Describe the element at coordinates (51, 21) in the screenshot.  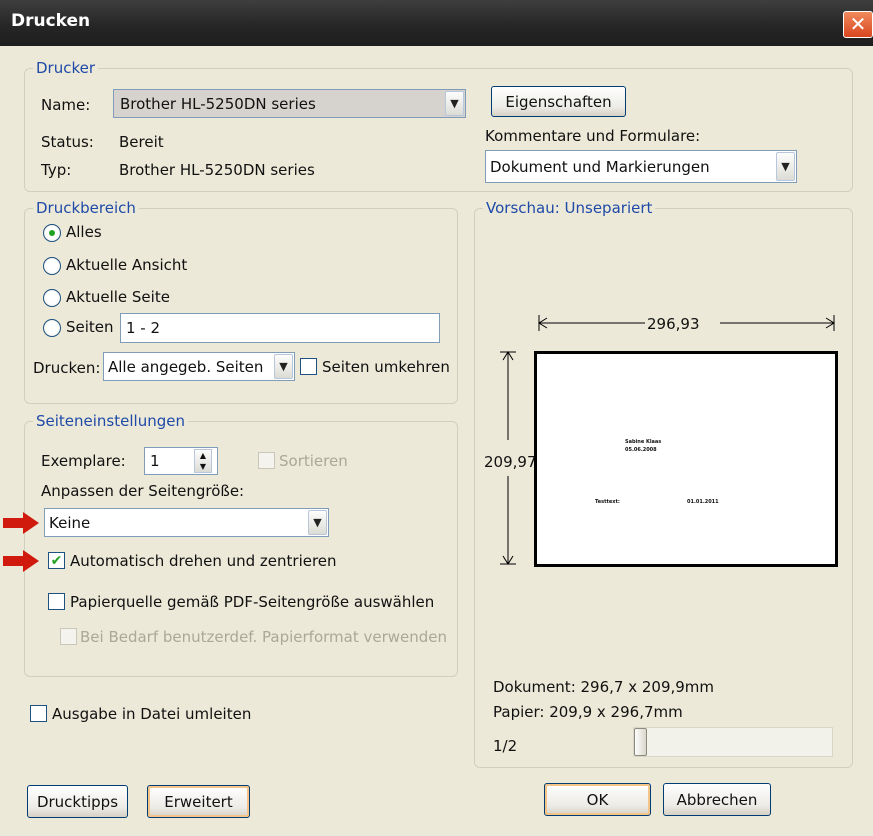
I see `window-title: Drucken` at that location.